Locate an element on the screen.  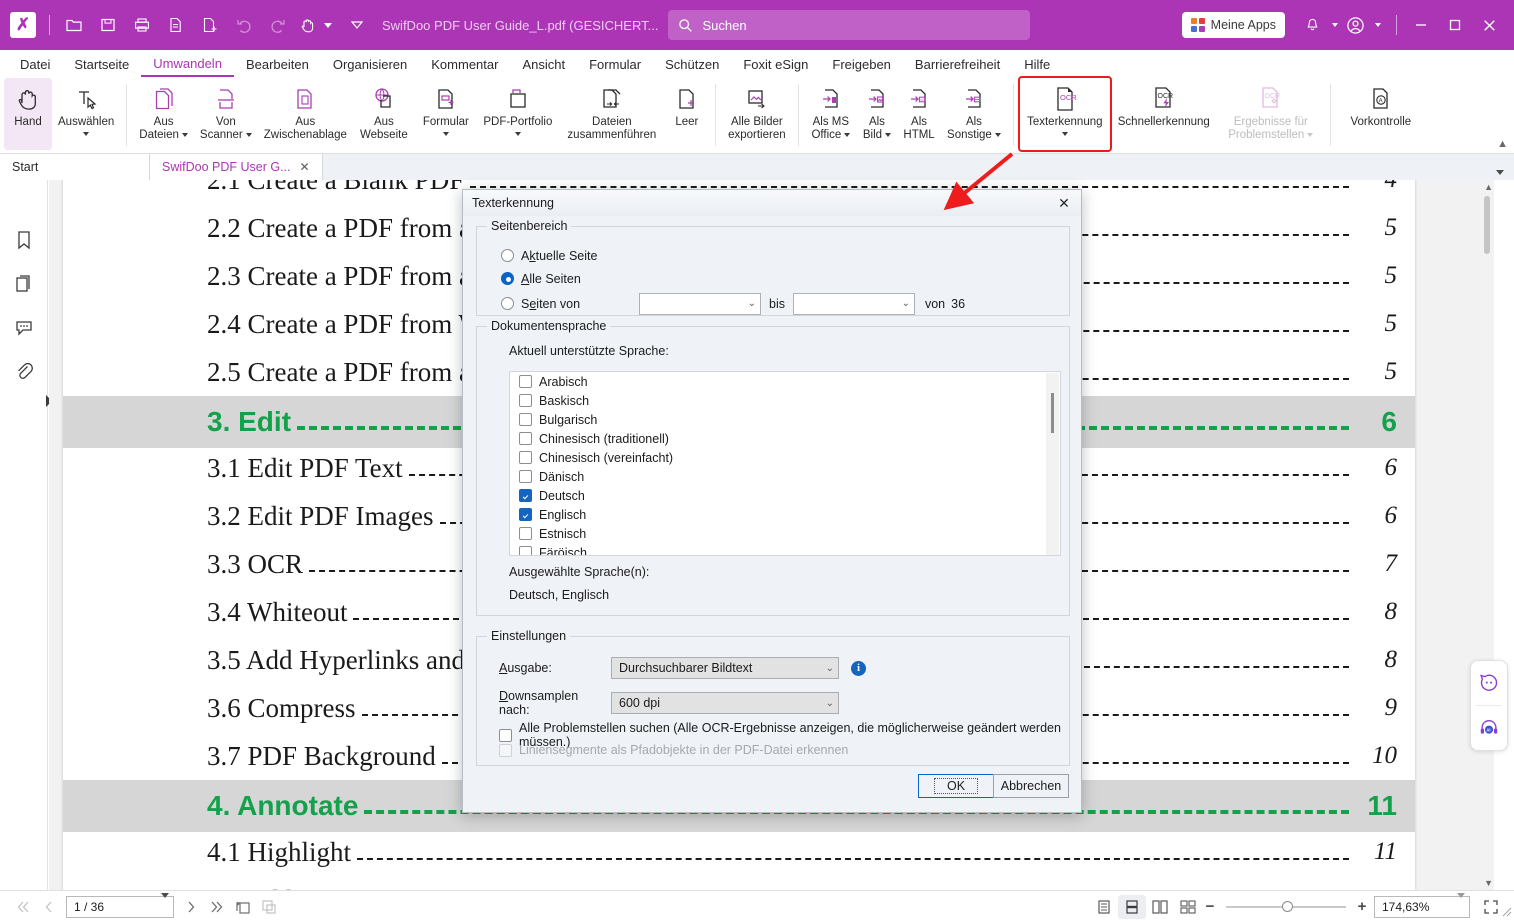
menu-item-startseite: Startseite is located at coordinates (101, 64).